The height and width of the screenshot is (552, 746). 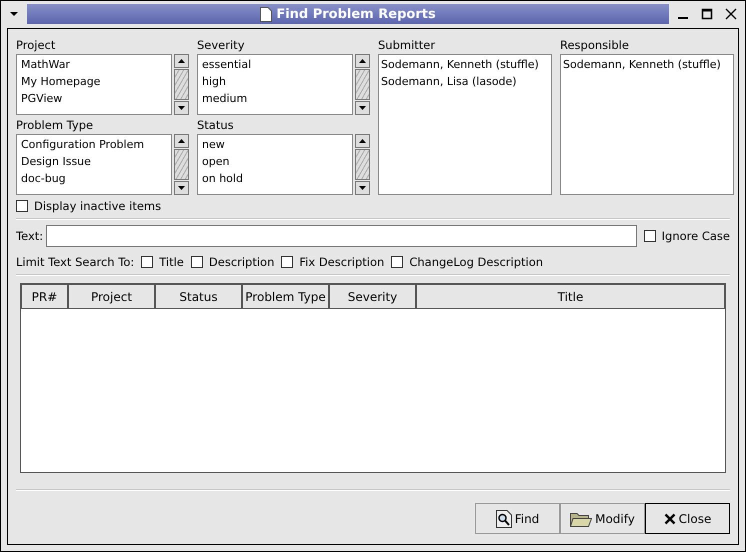 I want to click on list-item: My Homepage, so click(x=94, y=81).